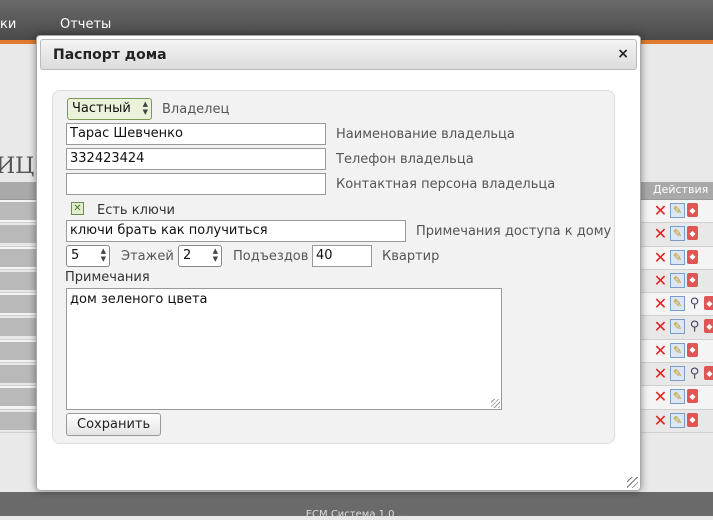 The height and width of the screenshot is (520, 713). Describe the element at coordinates (196, 109) in the screenshot. I see `owner-type-label: Владелец` at that location.